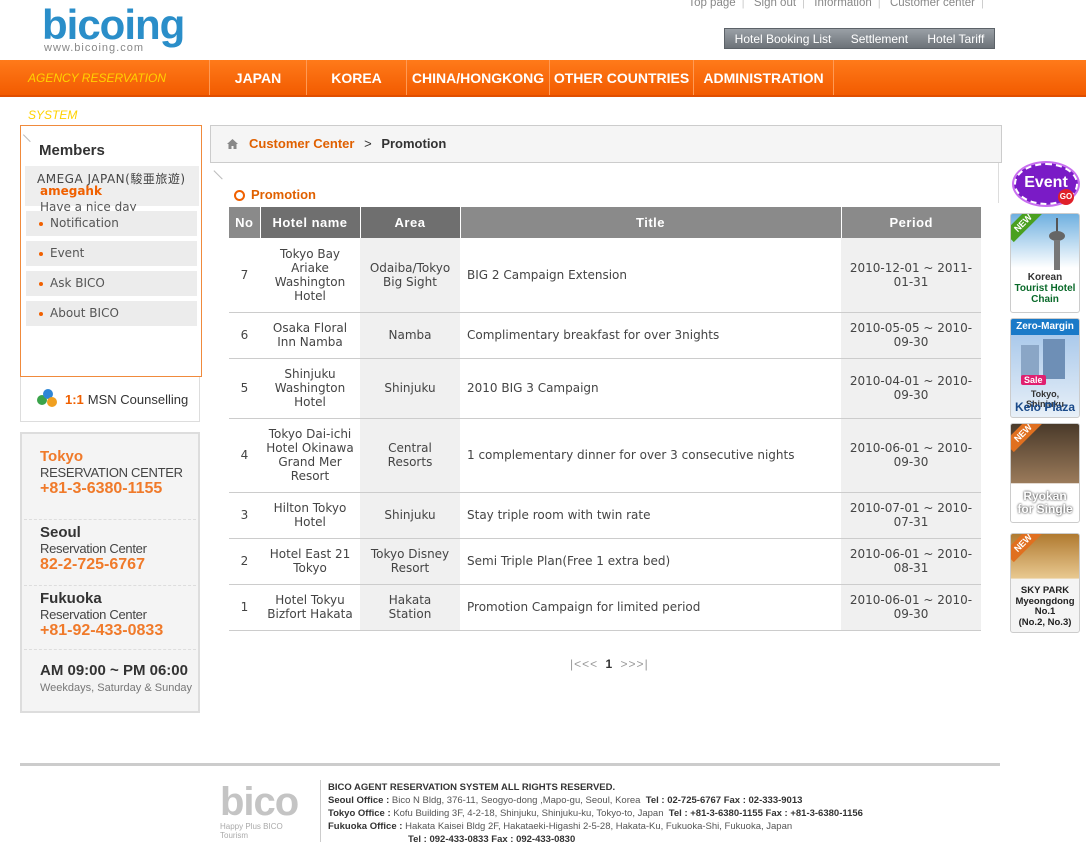  Describe the element at coordinates (92, 564) in the screenshot. I see `seoul-tel: 82-2-725-6767` at that location.